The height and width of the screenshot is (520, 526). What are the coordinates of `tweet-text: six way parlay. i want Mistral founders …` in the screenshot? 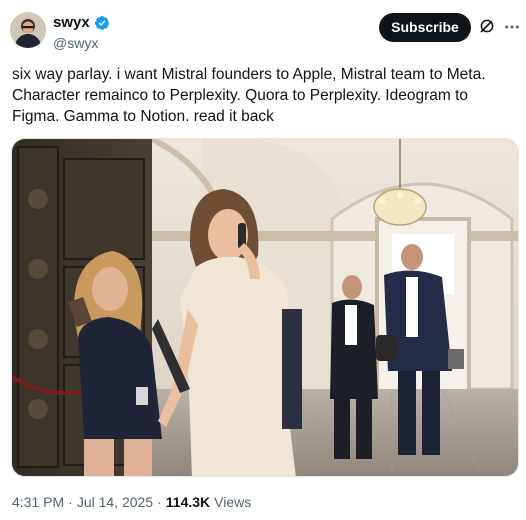 It's located at (249, 95).